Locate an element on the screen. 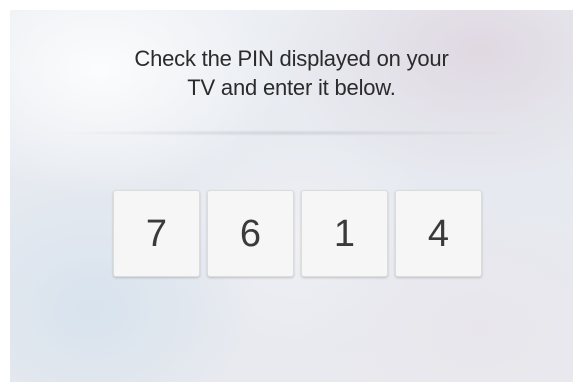  pin-digit-box-1: 7 is located at coordinates (156, 233).